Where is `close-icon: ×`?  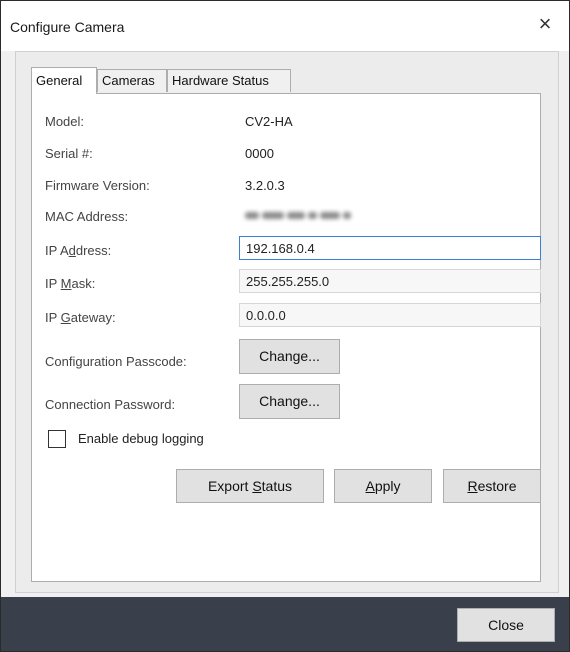
close-icon: × is located at coordinates (545, 25).